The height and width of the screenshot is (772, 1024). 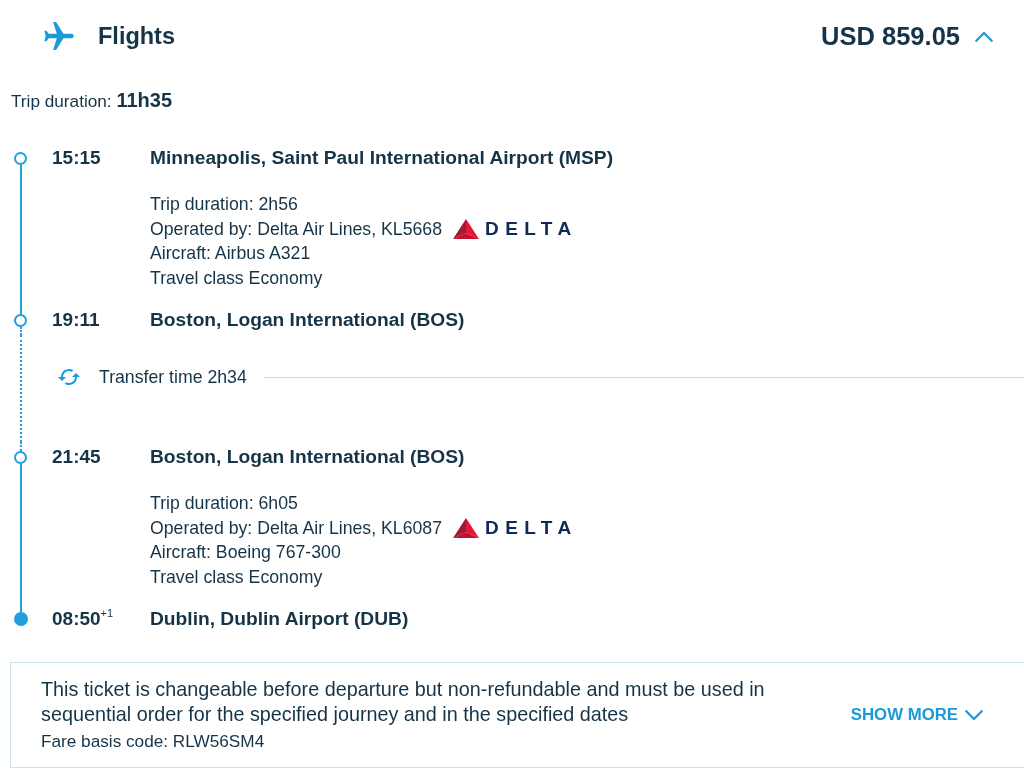 What do you see at coordinates (224, 503) in the screenshot?
I see `trip-duration-text: Trip duration: 6h05` at bounding box center [224, 503].